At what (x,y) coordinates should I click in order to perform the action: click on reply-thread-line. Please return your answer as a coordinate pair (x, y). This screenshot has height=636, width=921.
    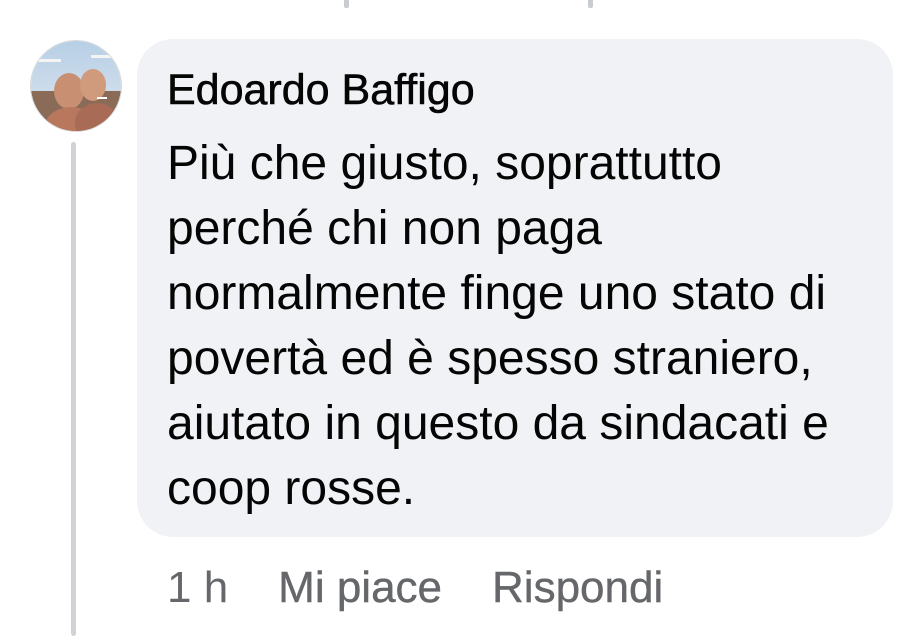
    Looking at the image, I should click on (73, 389).